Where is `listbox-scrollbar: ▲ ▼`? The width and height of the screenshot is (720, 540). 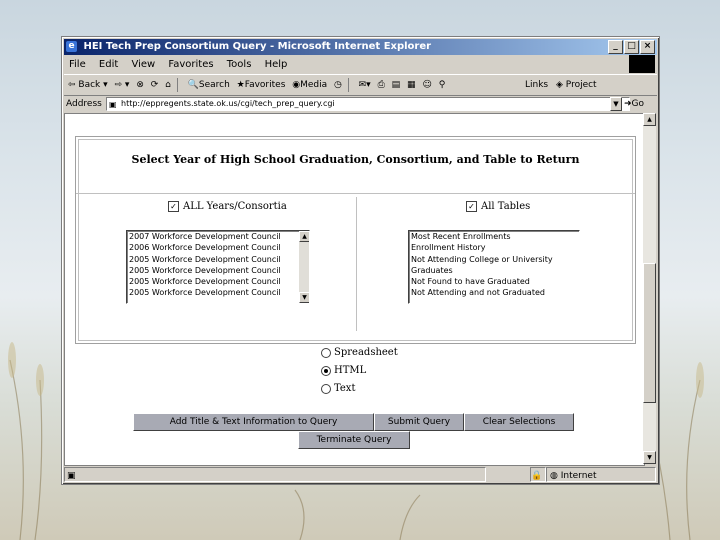
listbox-scrollbar: ▲ ▼ is located at coordinates (304, 267).